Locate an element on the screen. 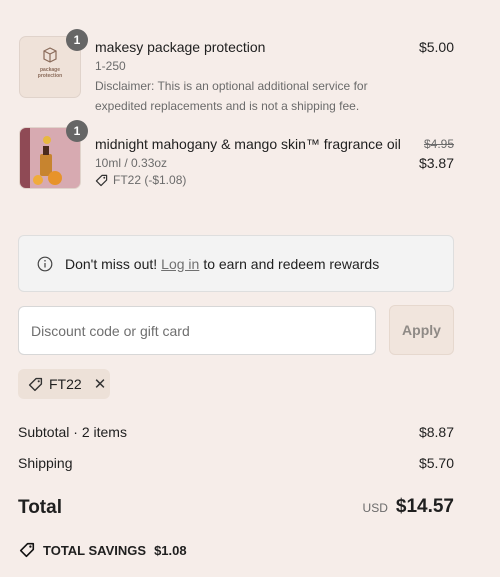 The width and height of the screenshot is (500, 577). currency-code: USD is located at coordinates (375, 508).